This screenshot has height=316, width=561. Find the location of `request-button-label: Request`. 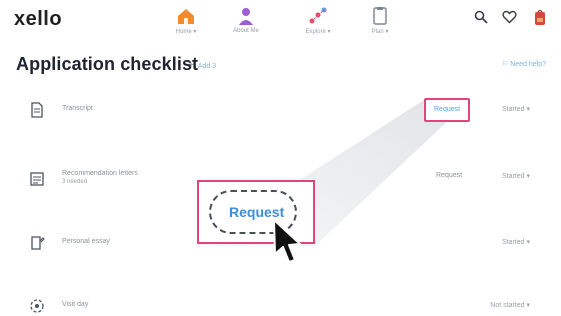

request-button-label: Request is located at coordinates (447, 109).